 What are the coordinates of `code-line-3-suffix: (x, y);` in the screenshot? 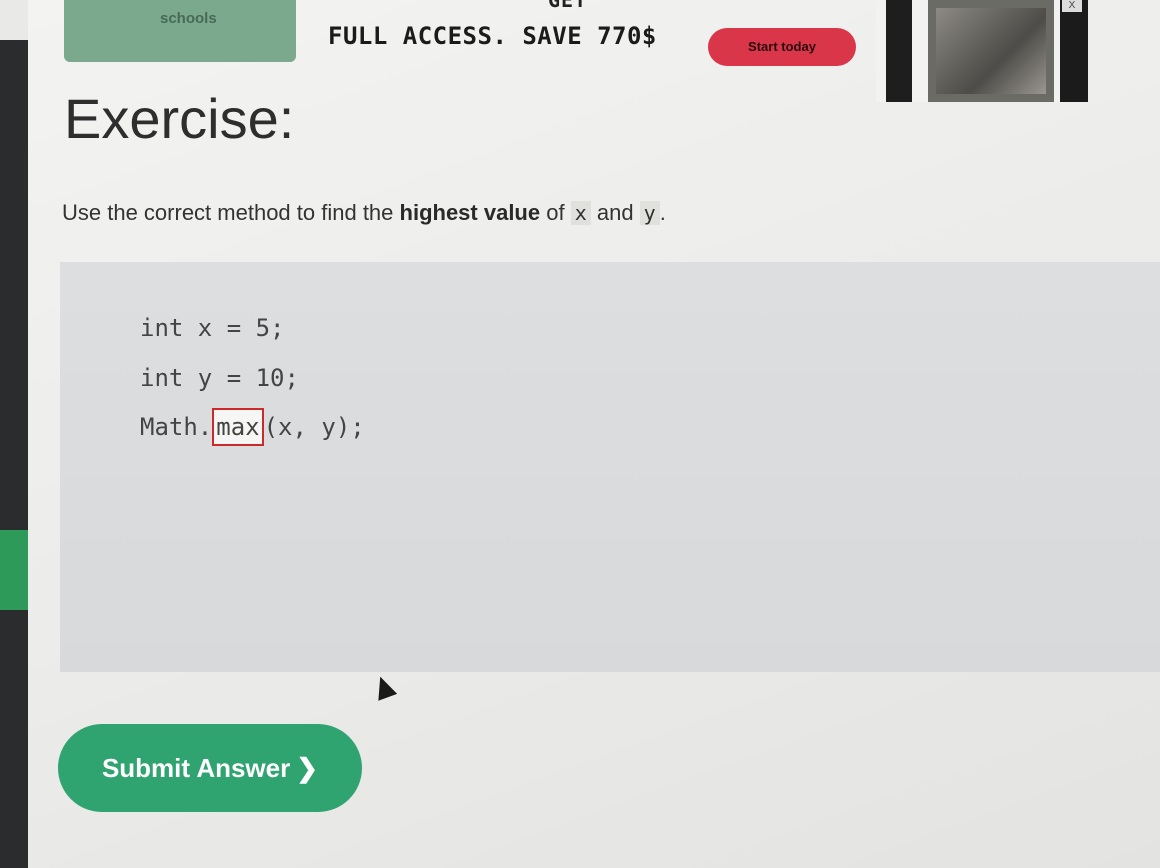 It's located at (314, 427).